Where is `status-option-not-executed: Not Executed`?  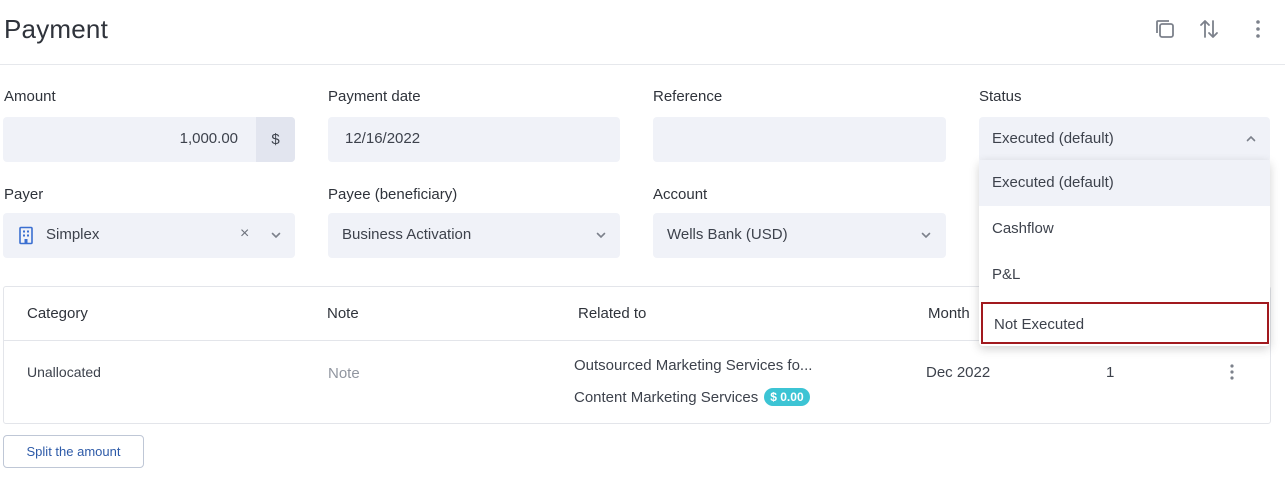 status-option-not-executed: Not Executed is located at coordinates (1125, 323).